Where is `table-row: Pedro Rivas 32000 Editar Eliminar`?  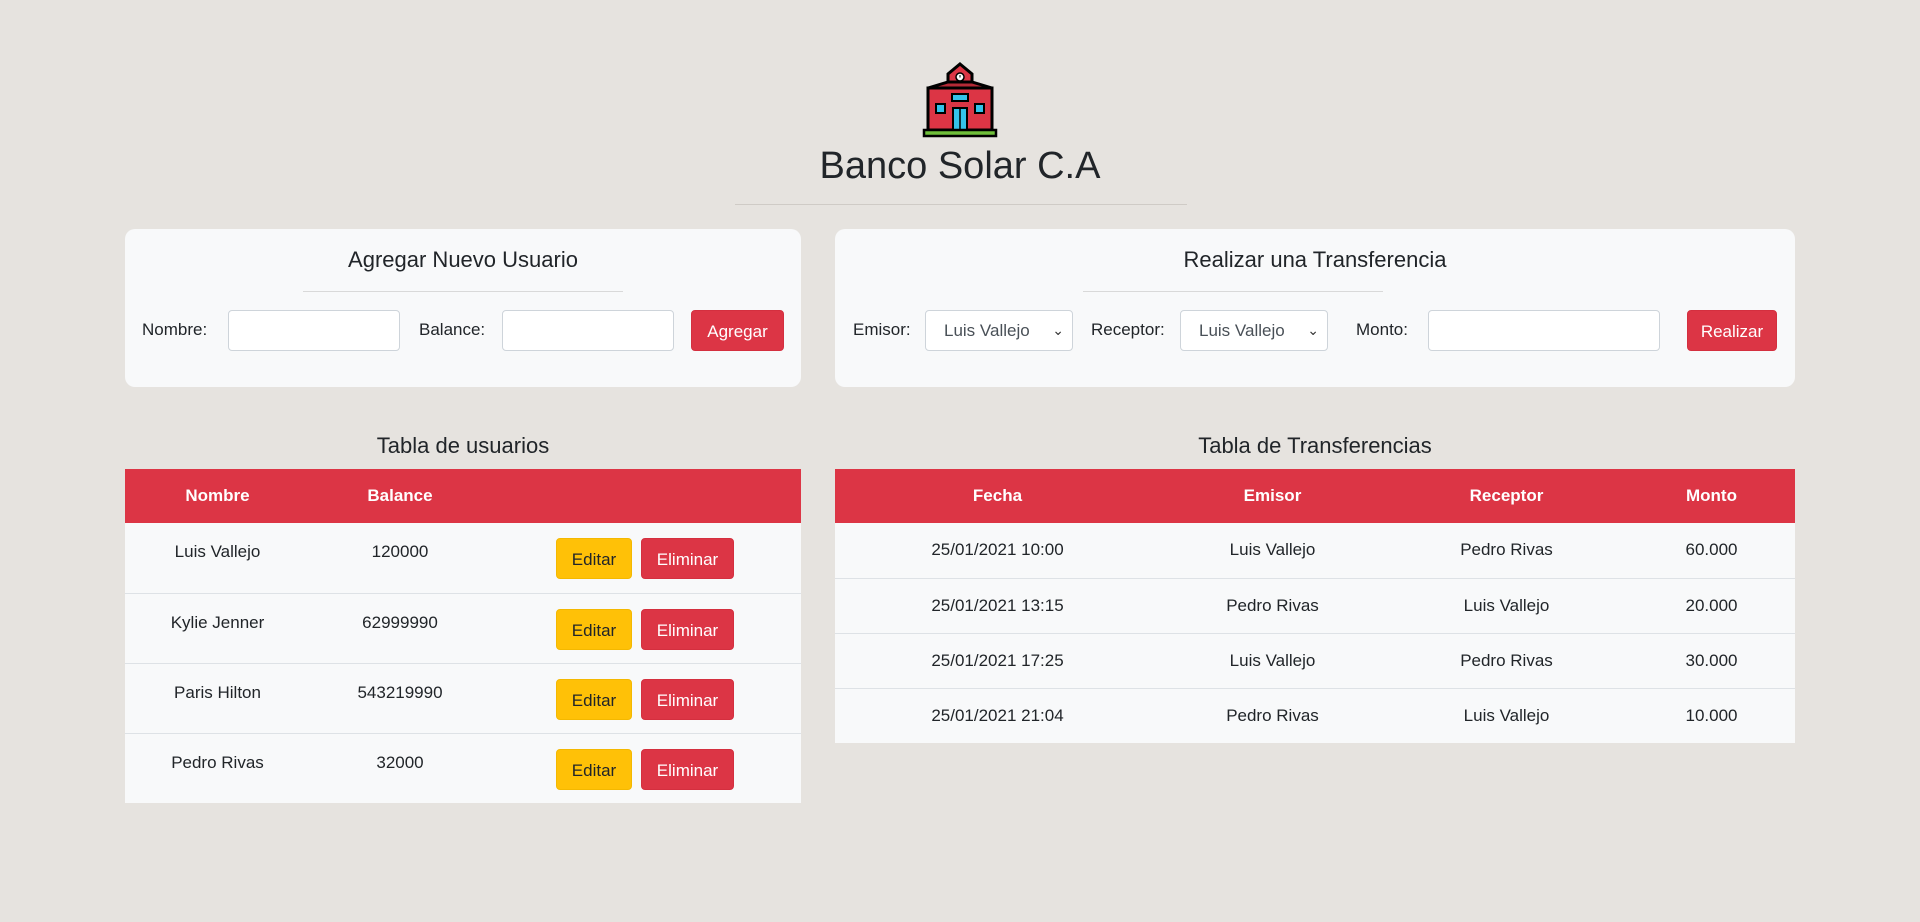 table-row: Pedro Rivas 32000 Editar Eliminar is located at coordinates (463, 767).